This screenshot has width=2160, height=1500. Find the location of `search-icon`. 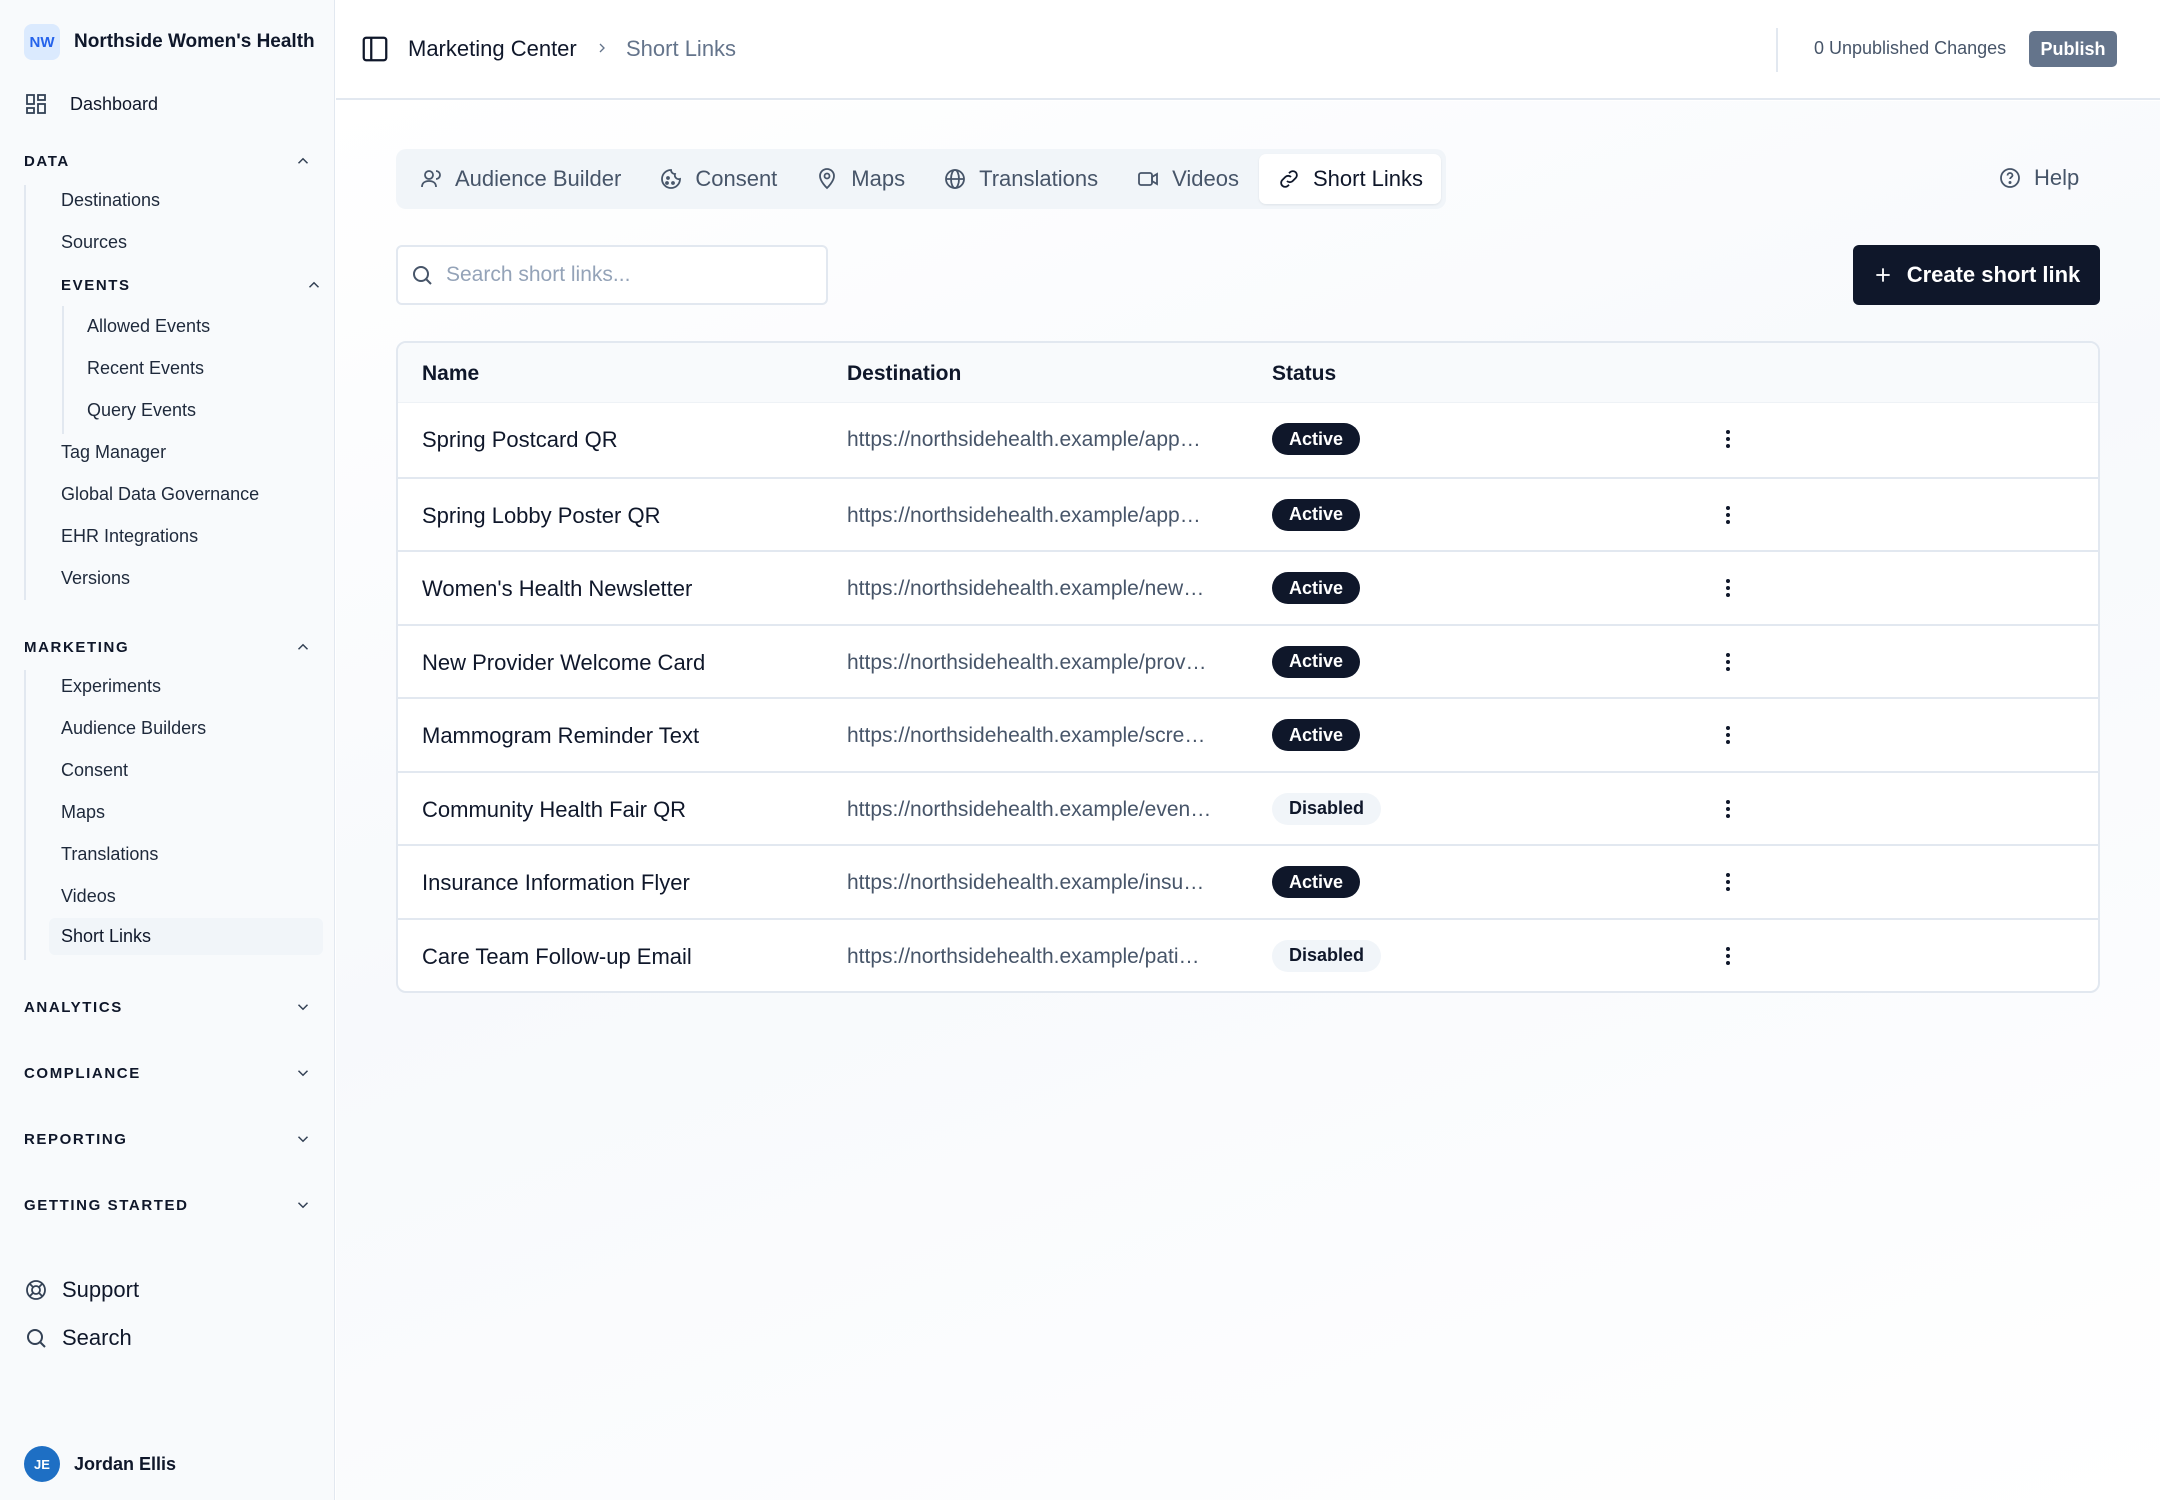

search-icon is located at coordinates (36, 1338).